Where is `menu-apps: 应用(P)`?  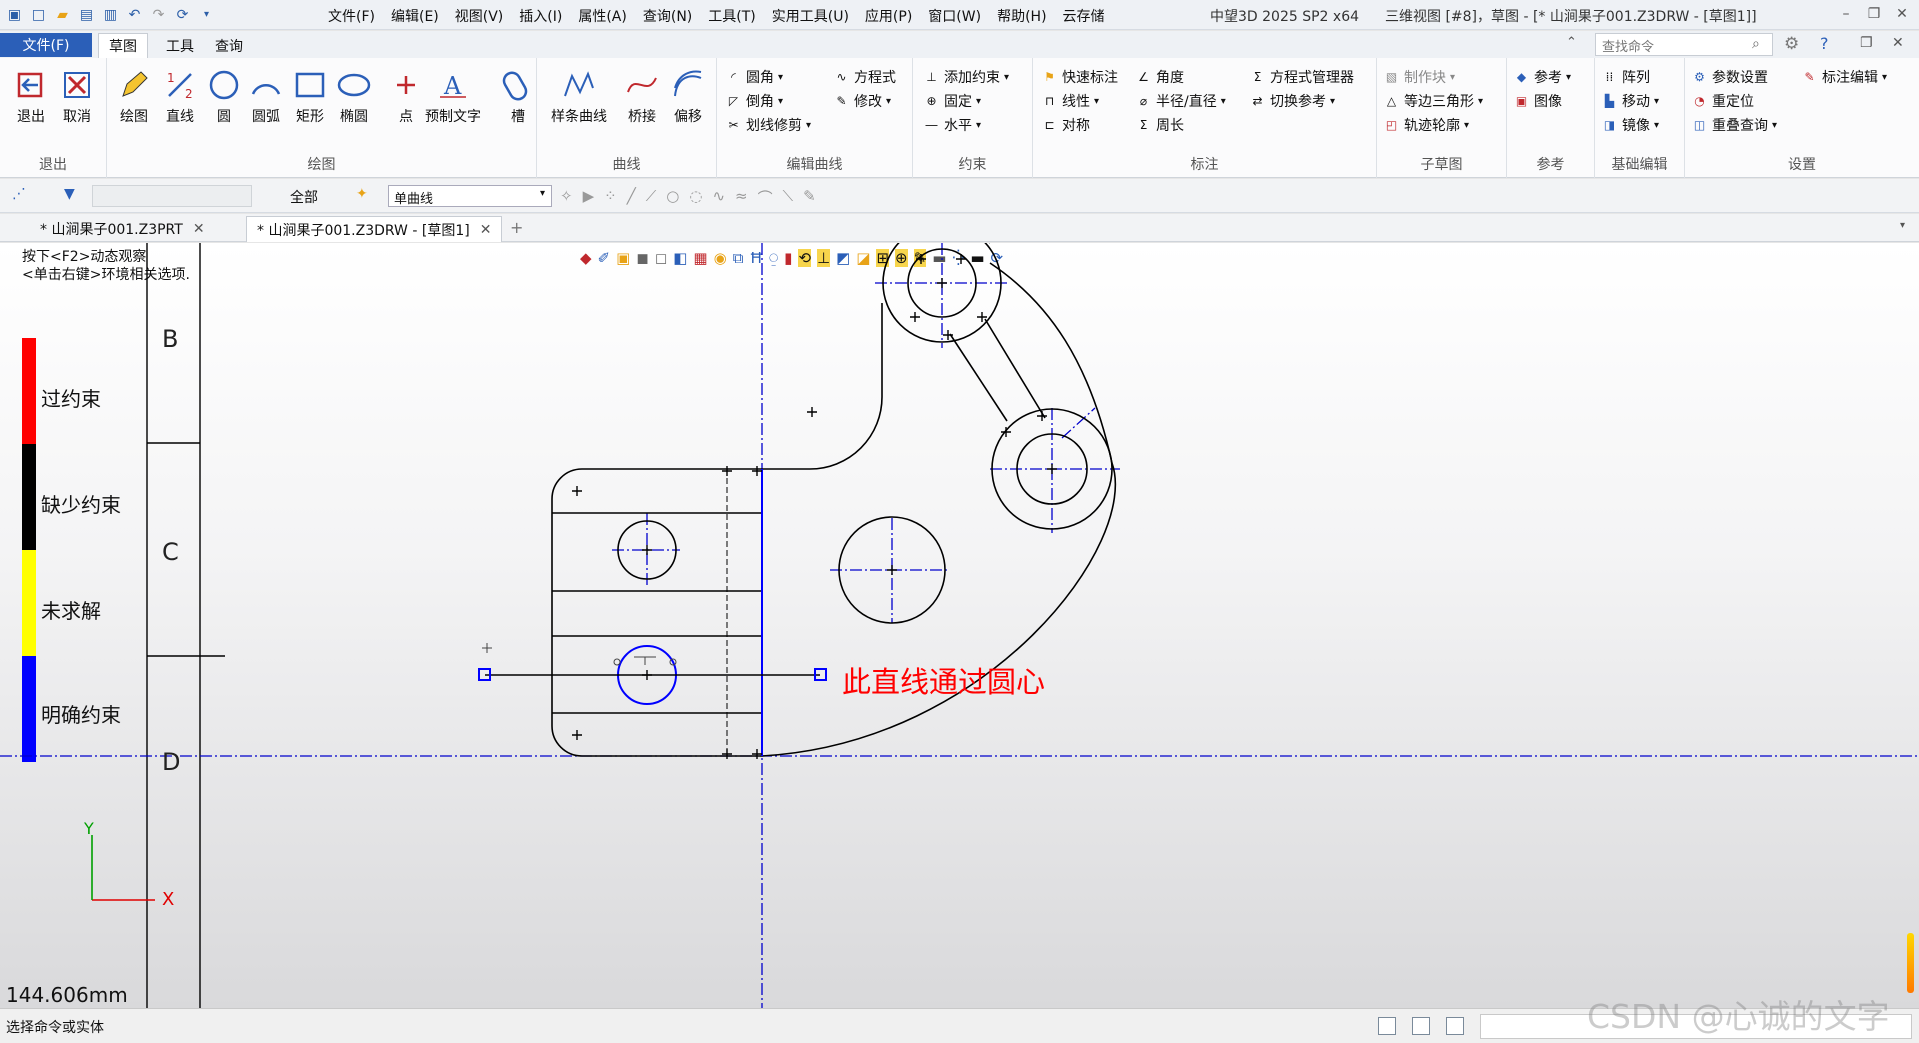 menu-apps: 应用(P) is located at coordinates (888, 16).